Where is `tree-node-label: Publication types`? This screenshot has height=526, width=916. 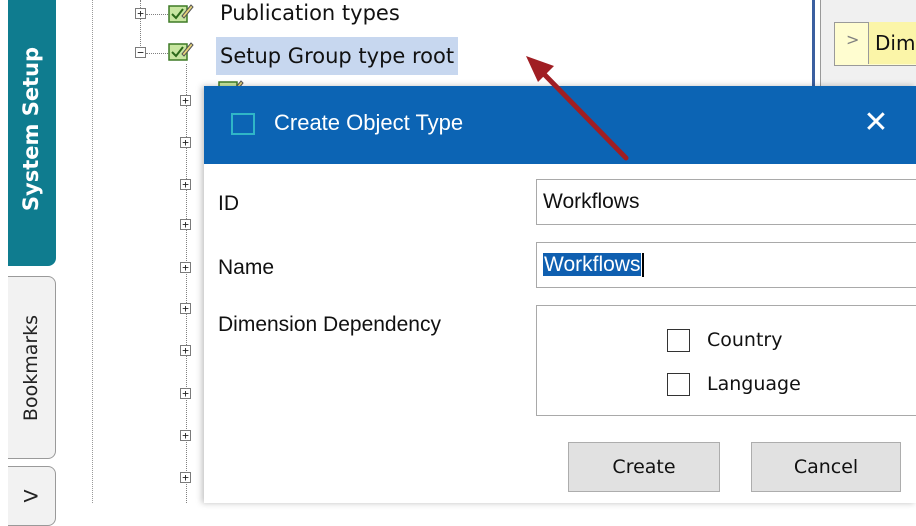 tree-node-label: Publication types is located at coordinates (310, 13).